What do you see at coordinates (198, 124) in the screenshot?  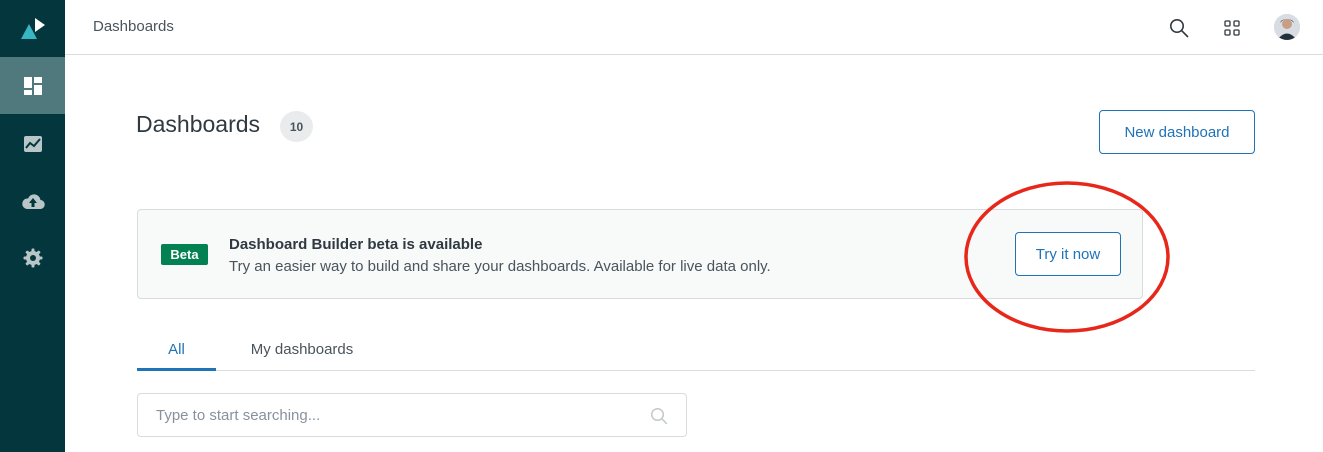 I see `page-title: Dashboards` at bounding box center [198, 124].